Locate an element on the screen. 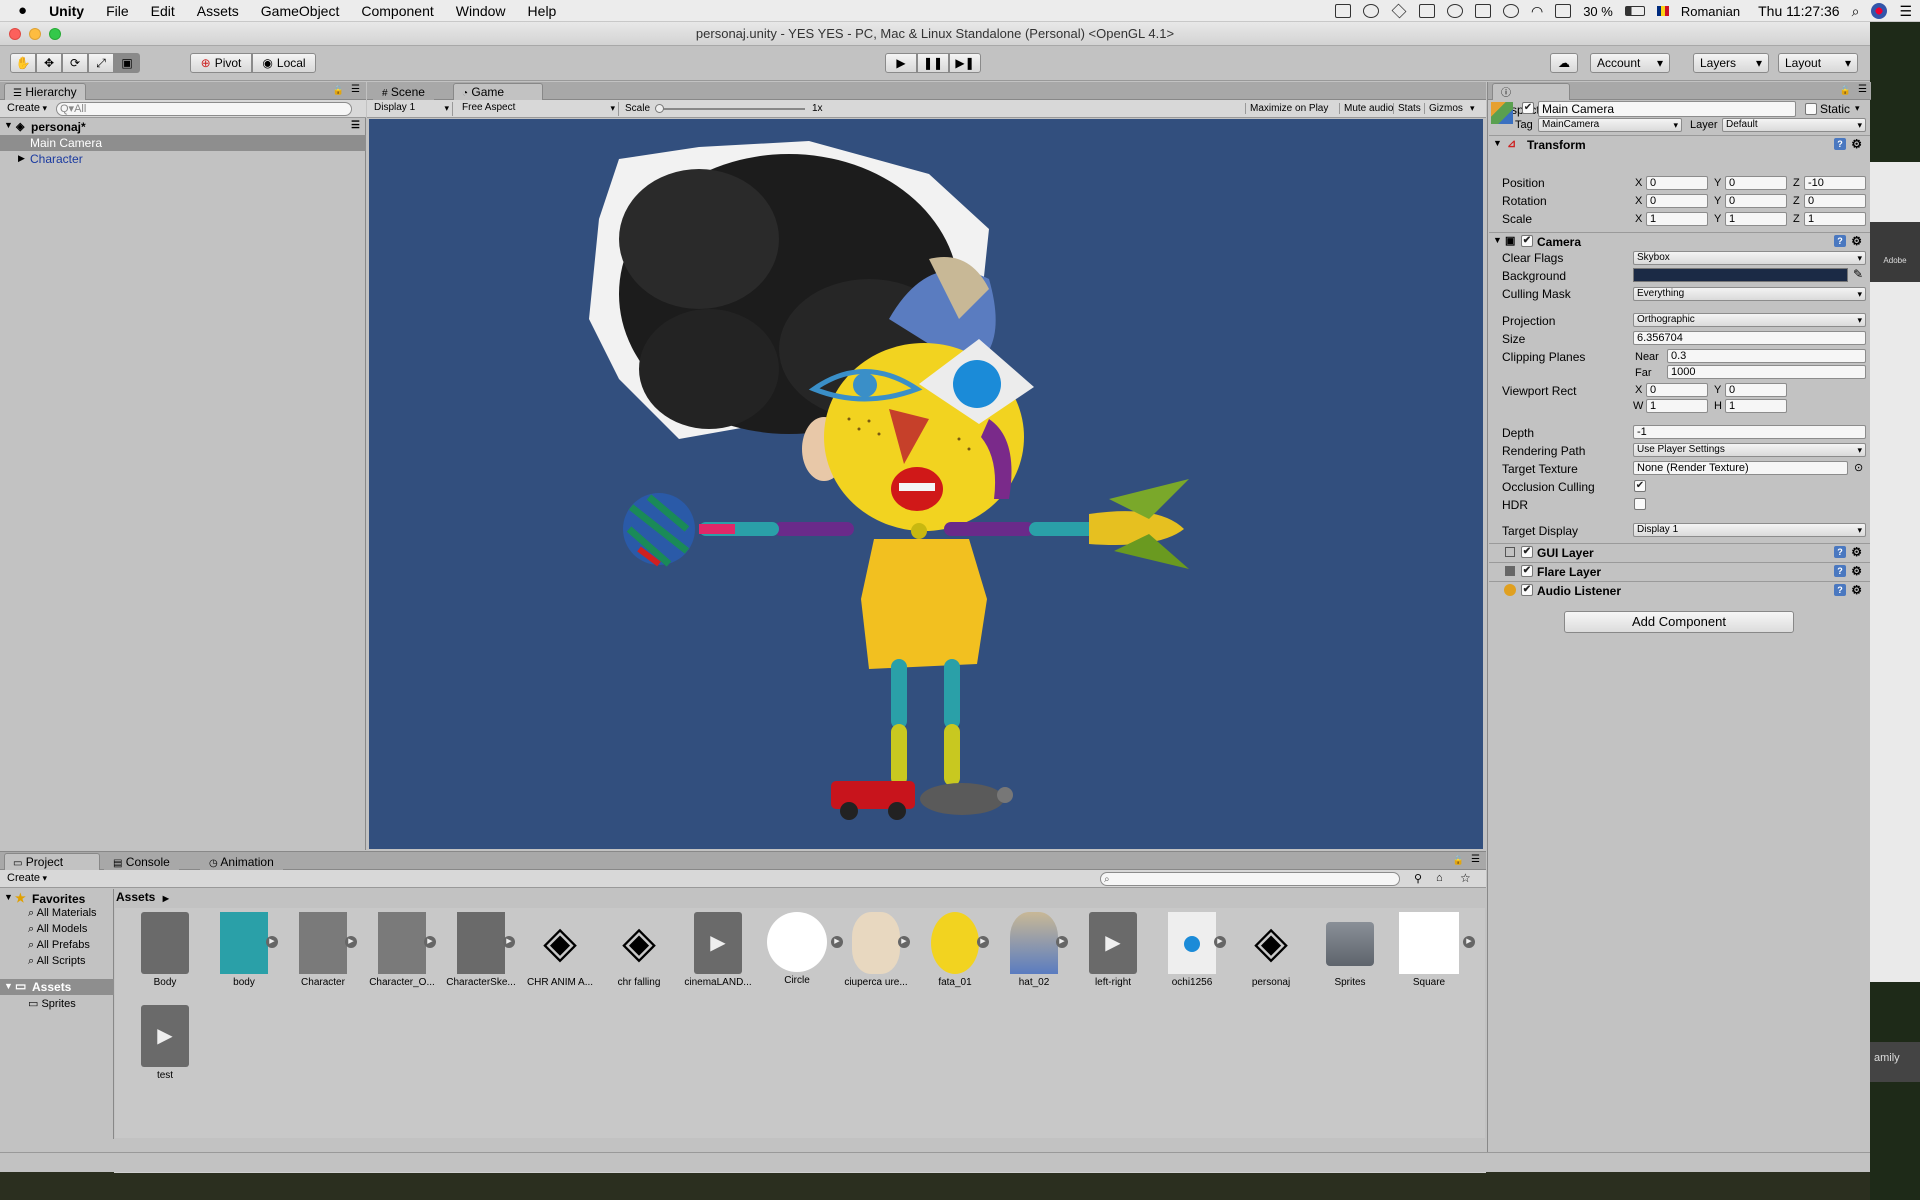 The width and height of the screenshot is (1920, 1200). menu-edit: Edit is located at coordinates (163, 11).